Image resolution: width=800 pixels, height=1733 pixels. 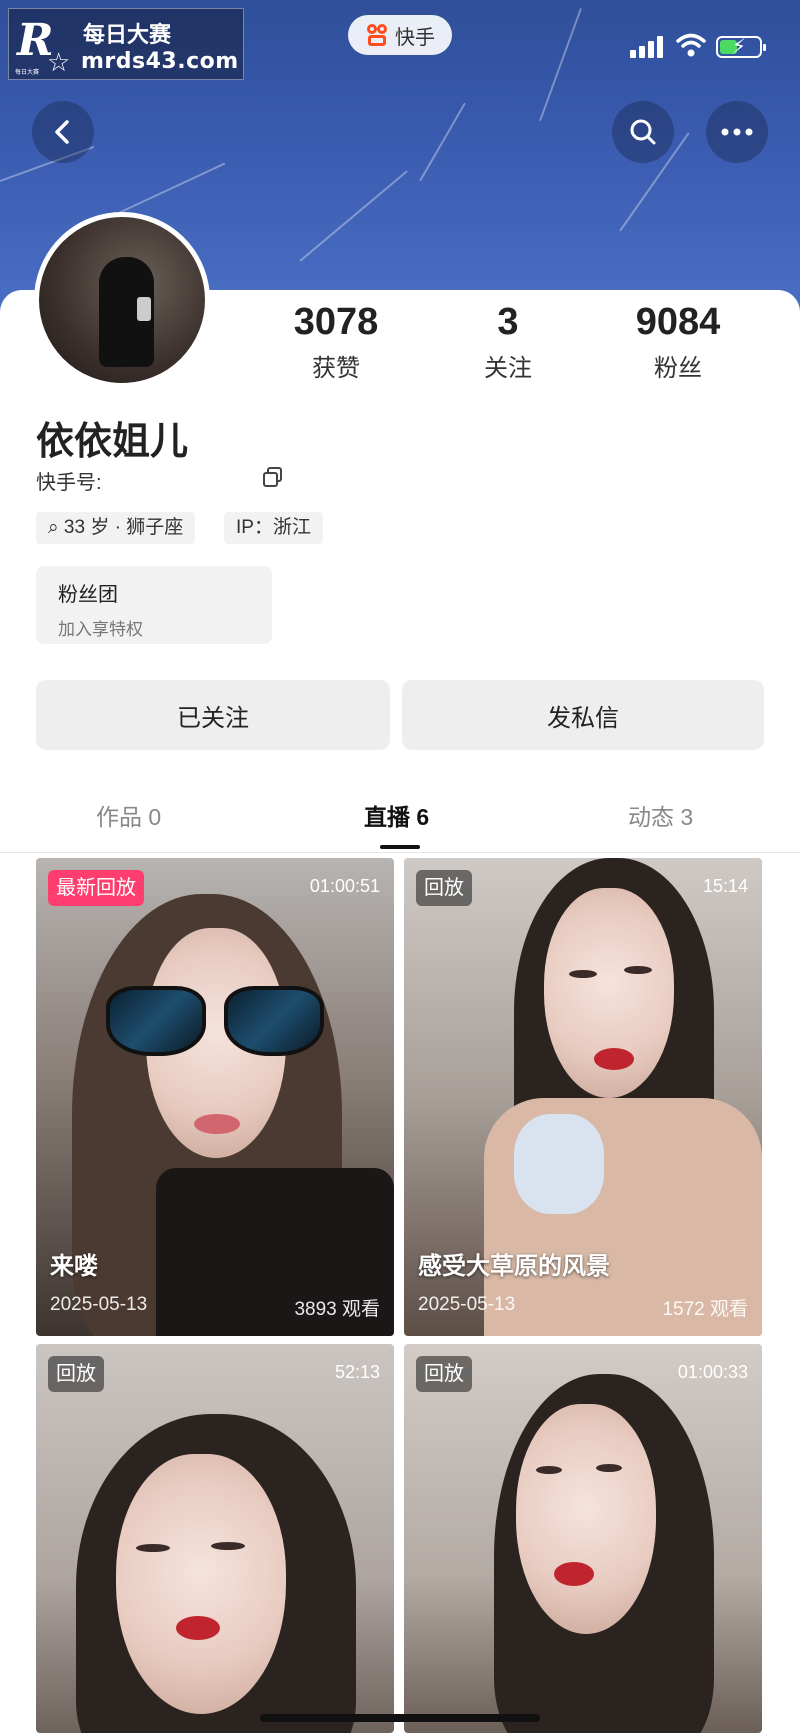 I want to click on watermark-url: mrds43.com, so click(x=160, y=61).